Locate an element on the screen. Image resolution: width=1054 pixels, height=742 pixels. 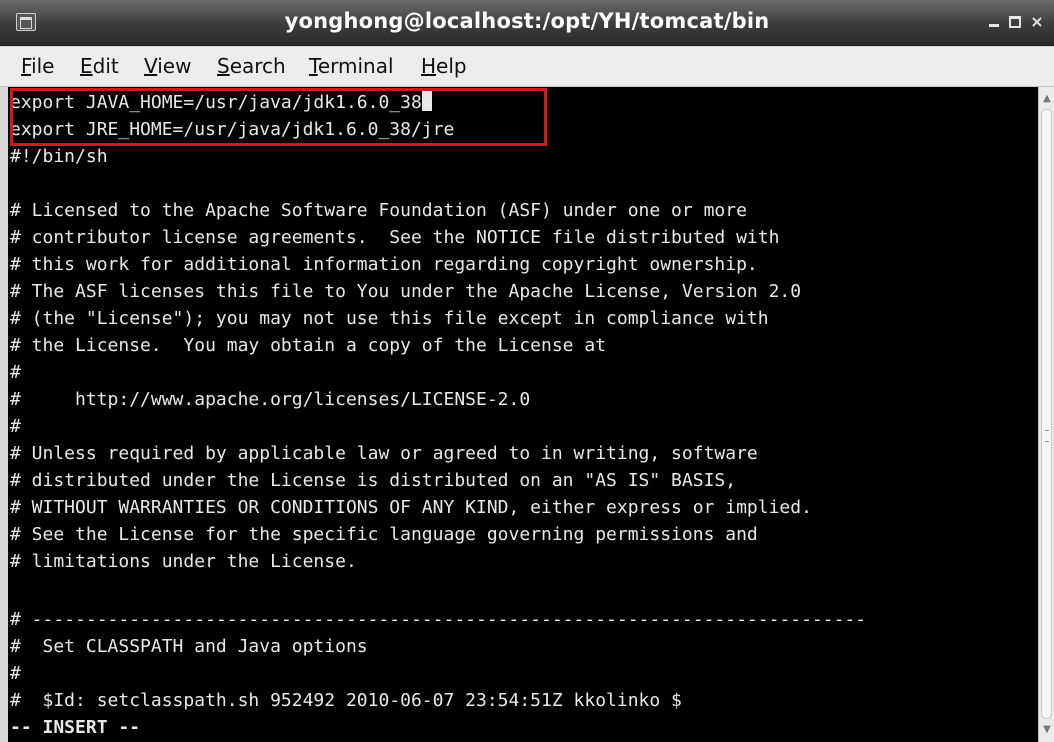
scrollbar-thumb is located at coordinates (1046, 414).